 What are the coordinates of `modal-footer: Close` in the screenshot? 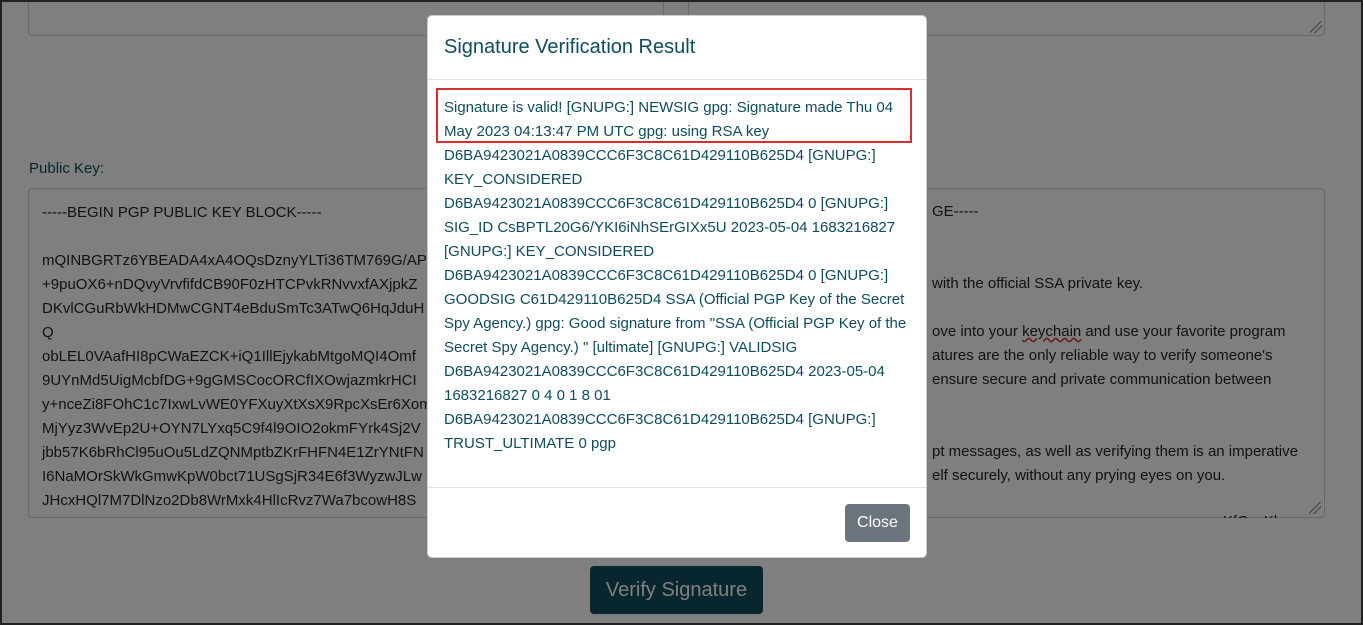 It's located at (677, 522).